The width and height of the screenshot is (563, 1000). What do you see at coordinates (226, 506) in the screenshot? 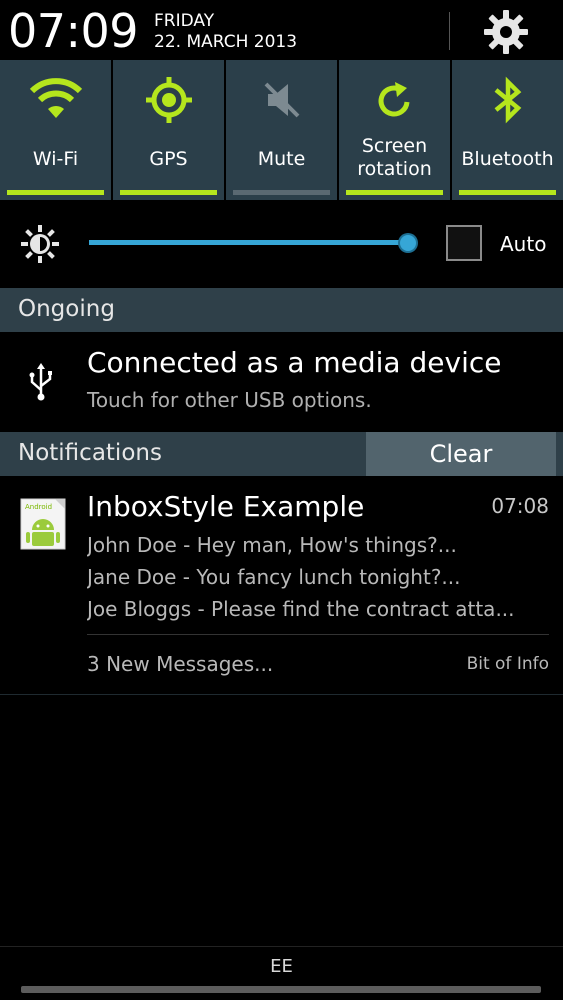
I see `notification-title: InboxStyle Example` at bounding box center [226, 506].